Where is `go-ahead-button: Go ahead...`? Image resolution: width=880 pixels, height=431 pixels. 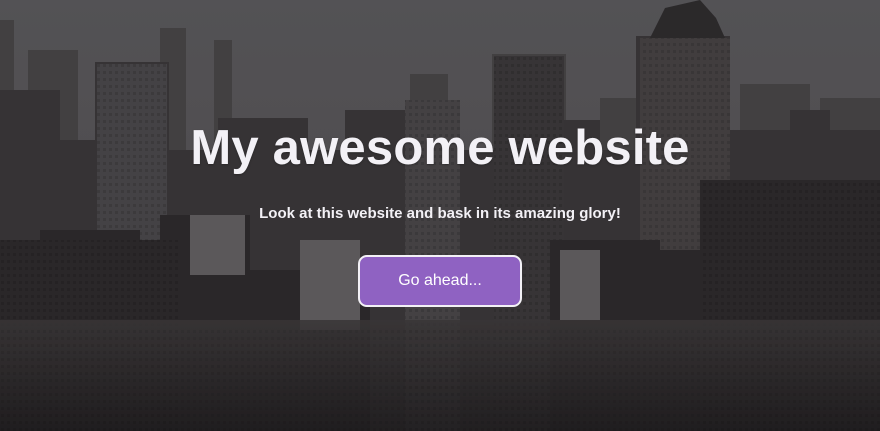 go-ahead-button: Go ahead... is located at coordinates (440, 281).